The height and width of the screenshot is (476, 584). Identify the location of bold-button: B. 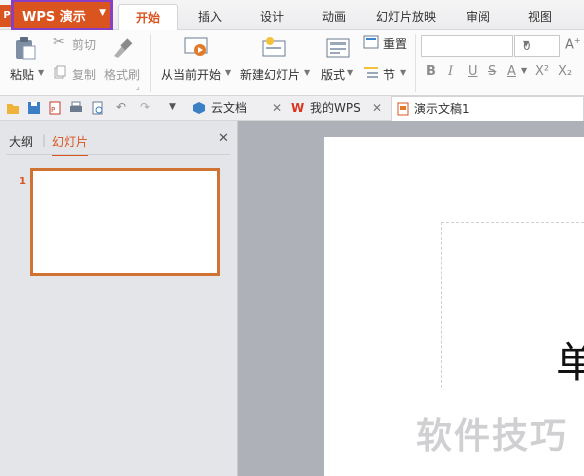
(431, 71).